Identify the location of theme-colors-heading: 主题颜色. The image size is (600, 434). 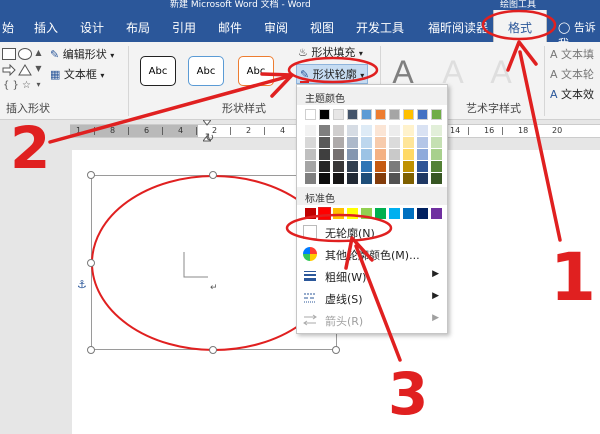
(372, 96).